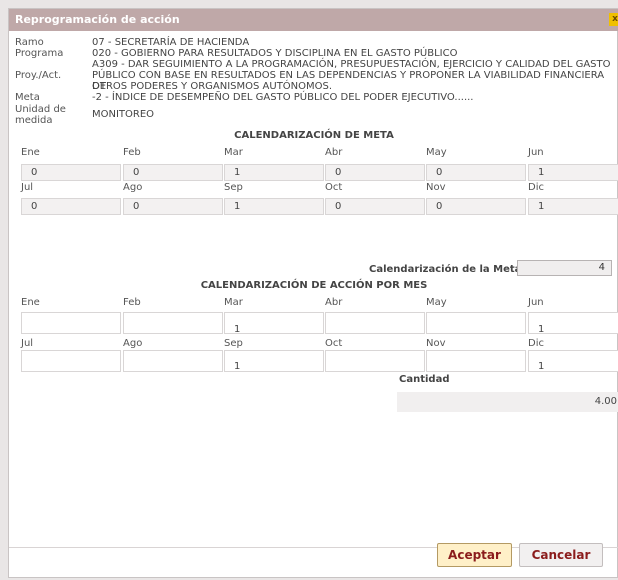  I want to click on close-icon: x, so click(613, 19).